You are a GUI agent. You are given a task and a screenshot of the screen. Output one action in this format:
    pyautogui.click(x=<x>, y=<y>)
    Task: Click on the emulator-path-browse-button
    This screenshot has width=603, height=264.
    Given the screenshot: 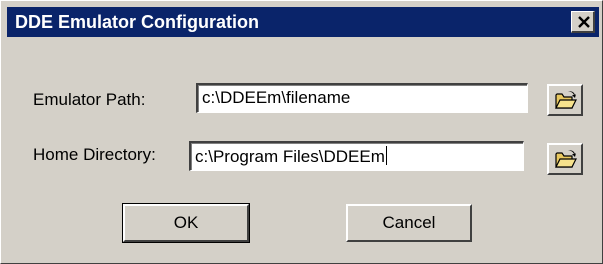 What is the action you would take?
    pyautogui.click(x=565, y=100)
    